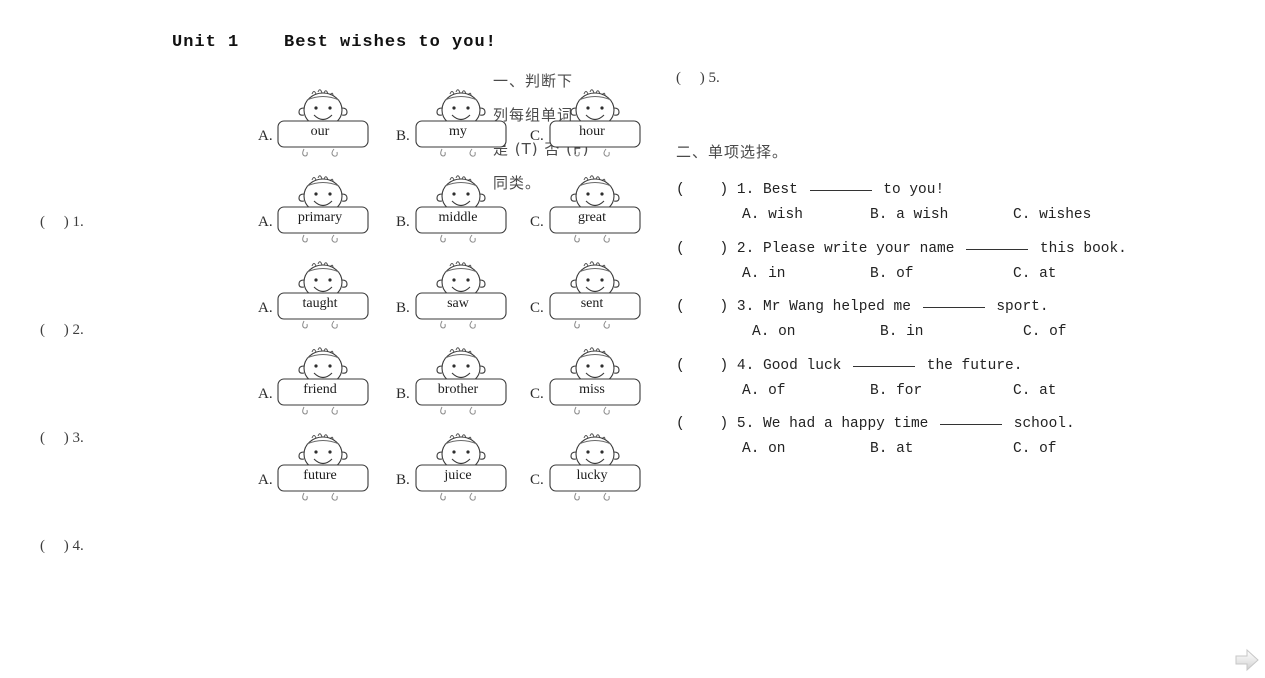 This screenshot has width=1265, height=678. What do you see at coordinates (859, 248) in the screenshot?
I see `mcq-stem-before: Please write your name` at bounding box center [859, 248].